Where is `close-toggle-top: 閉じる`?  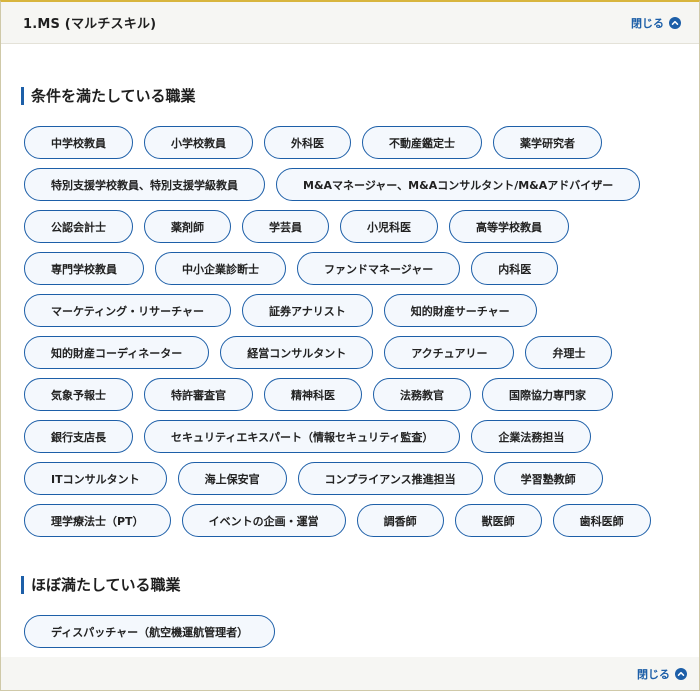 close-toggle-top: 閉じる is located at coordinates (656, 23).